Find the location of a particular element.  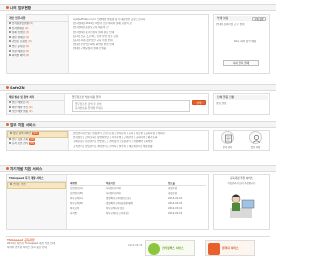

table-cell: 자격증 is located at coordinates (73, 213).